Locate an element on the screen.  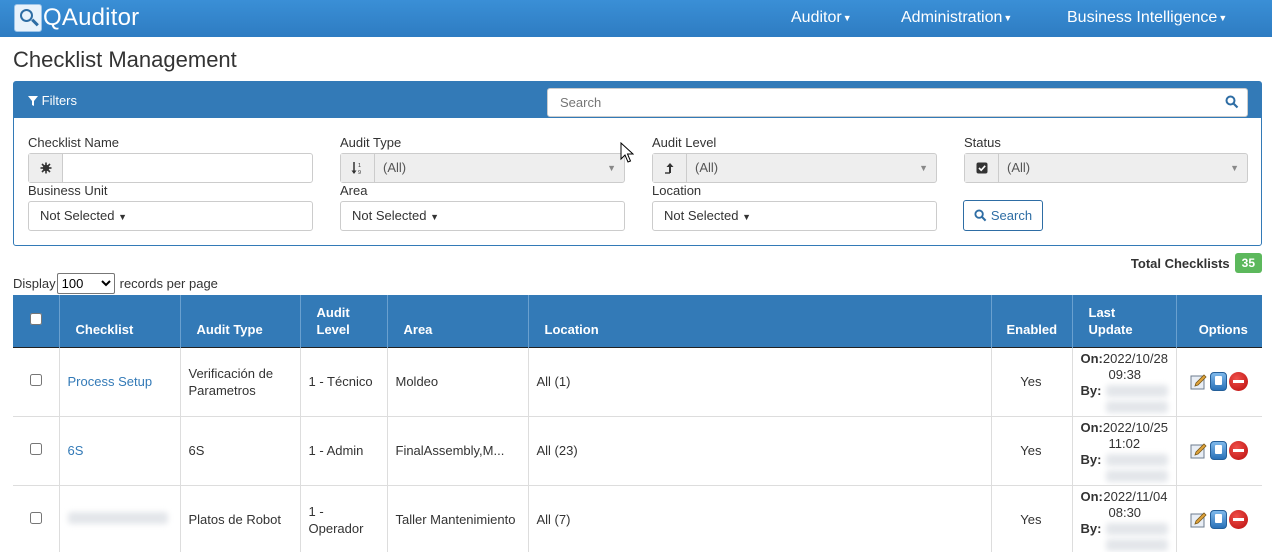
filters-search-input is located at coordinates (868, 102).